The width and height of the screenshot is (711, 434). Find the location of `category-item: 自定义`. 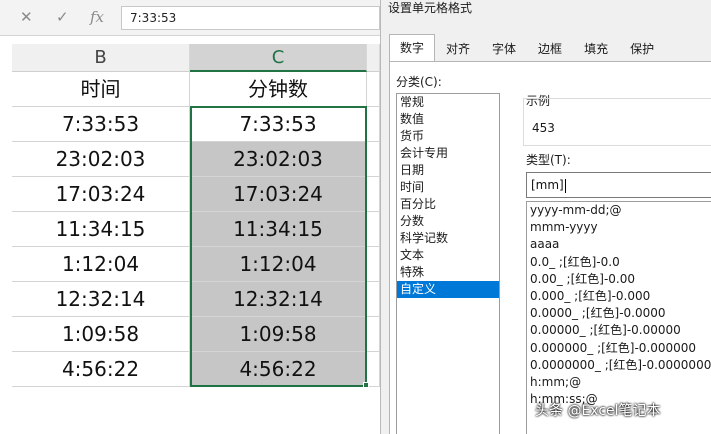

category-item: 自定义 is located at coordinates (448, 289).